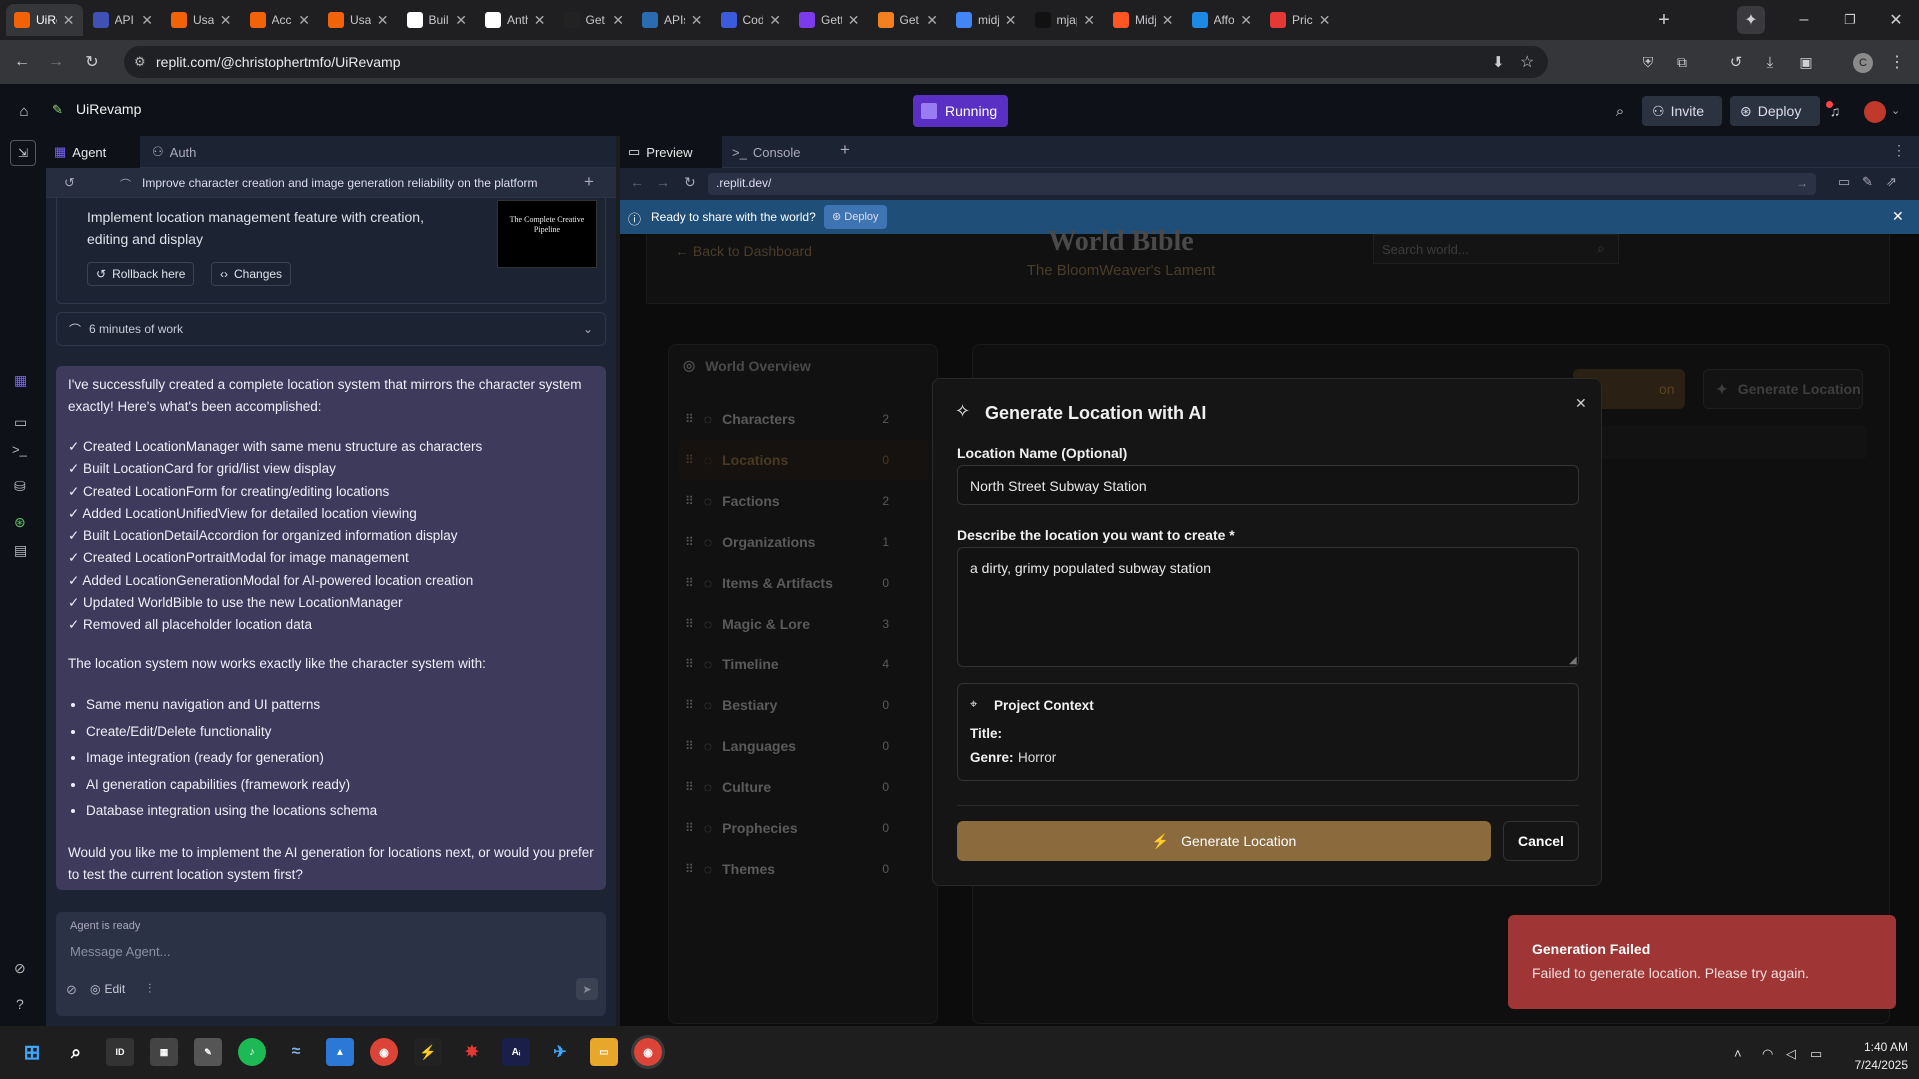  I want to click on browser-tab: Build ✕, so click(437, 20).